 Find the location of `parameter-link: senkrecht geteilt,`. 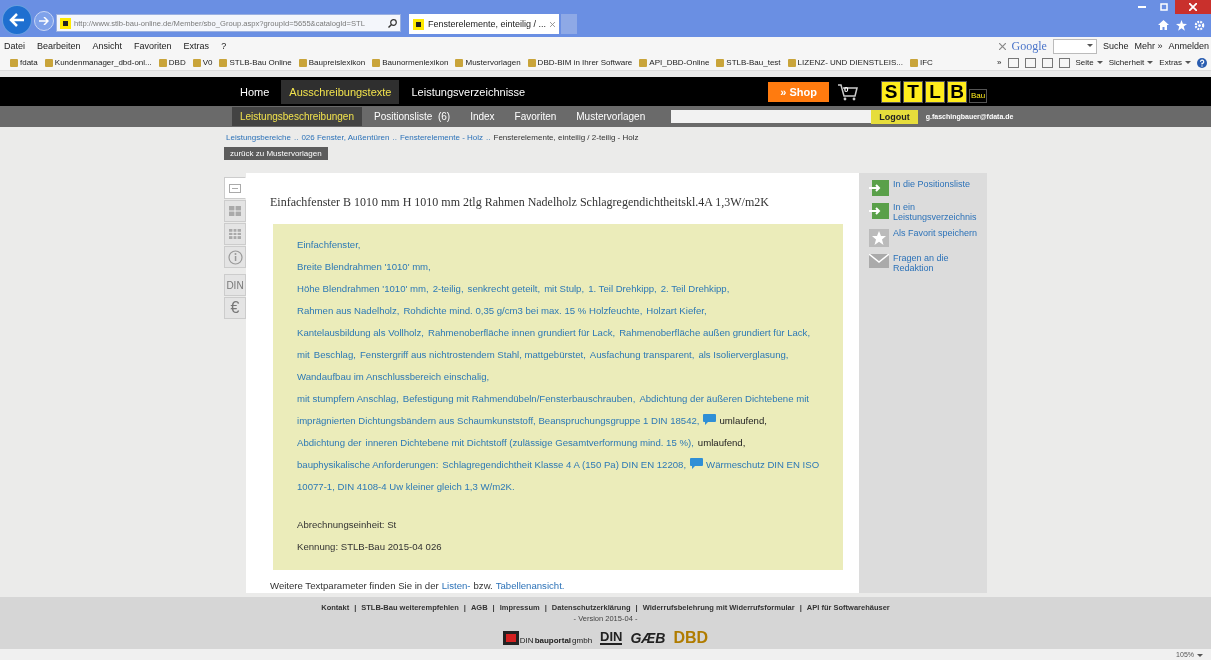

parameter-link: senkrecht geteilt, is located at coordinates (504, 288).